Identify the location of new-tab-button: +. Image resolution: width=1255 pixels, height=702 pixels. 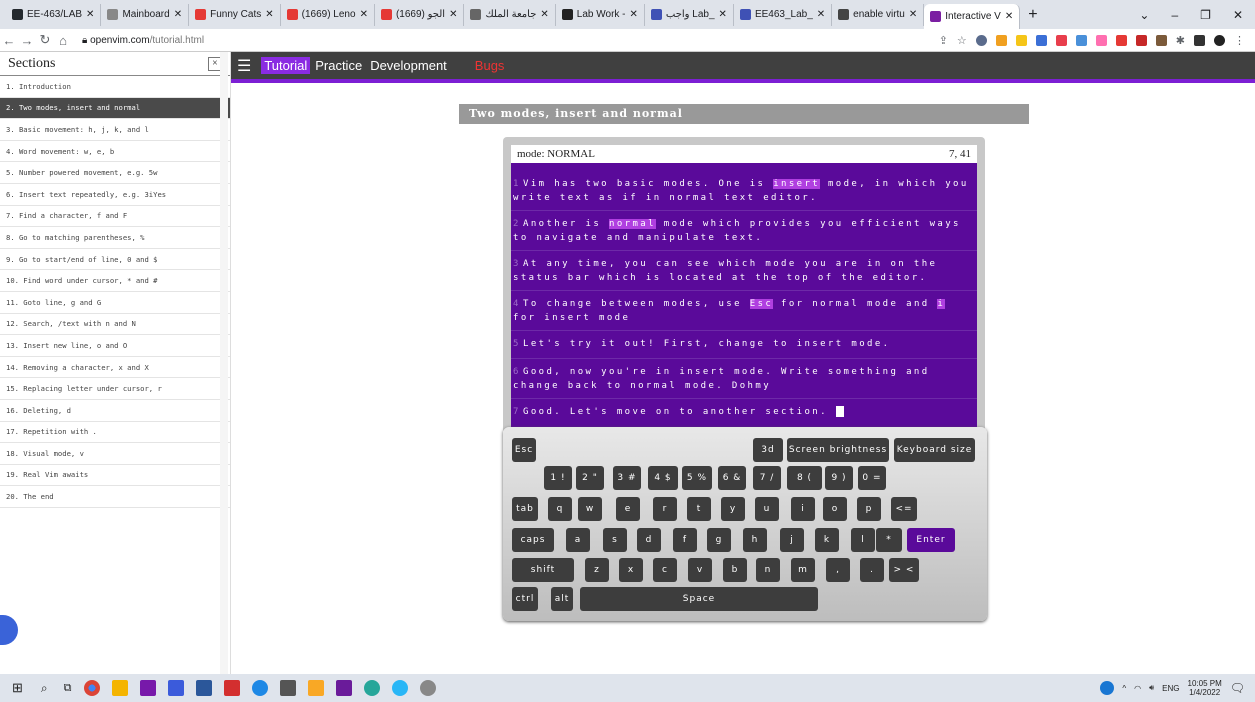
(1032, 15).